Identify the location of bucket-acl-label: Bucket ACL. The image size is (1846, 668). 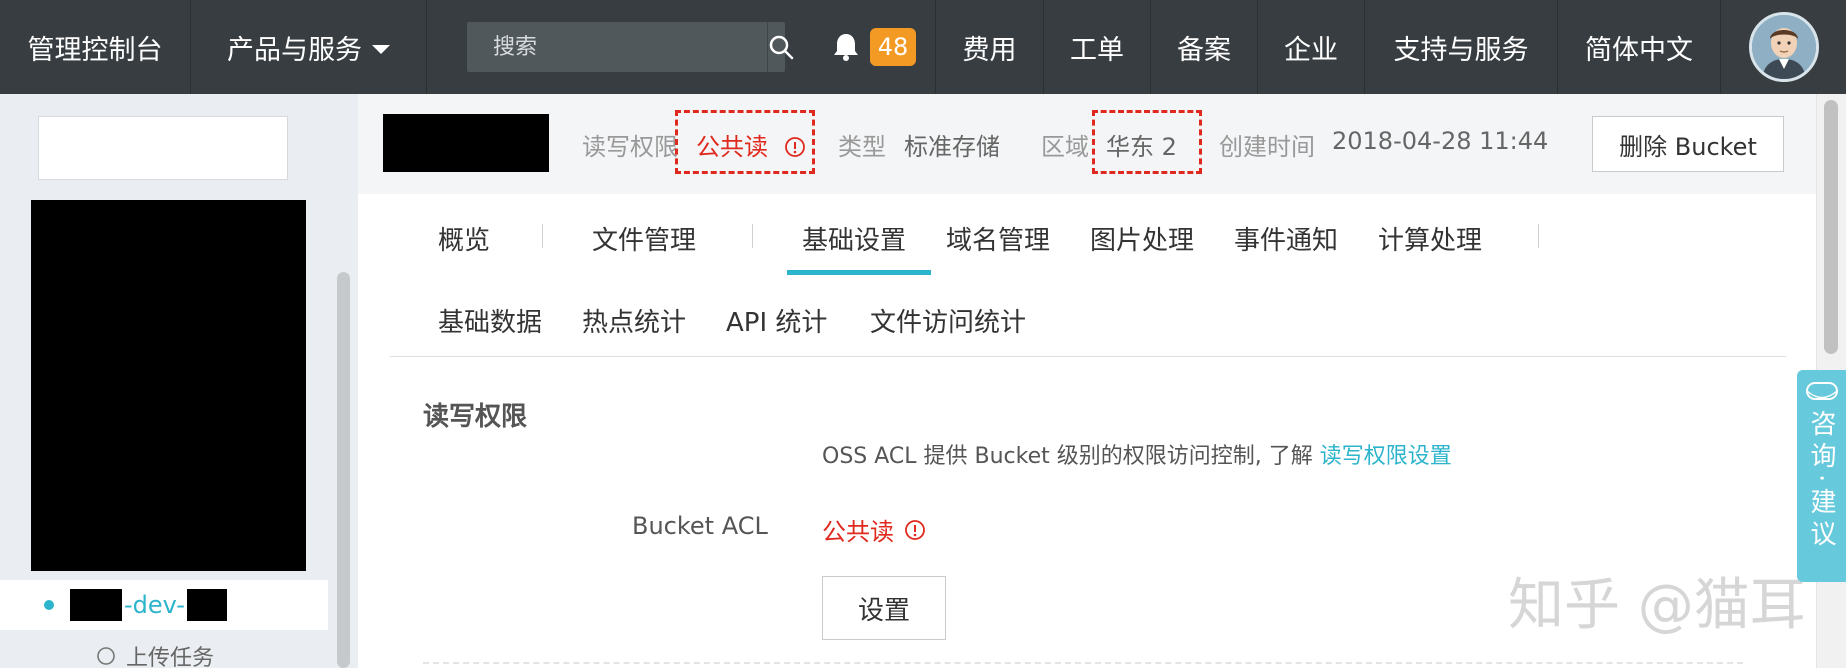
(700, 526).